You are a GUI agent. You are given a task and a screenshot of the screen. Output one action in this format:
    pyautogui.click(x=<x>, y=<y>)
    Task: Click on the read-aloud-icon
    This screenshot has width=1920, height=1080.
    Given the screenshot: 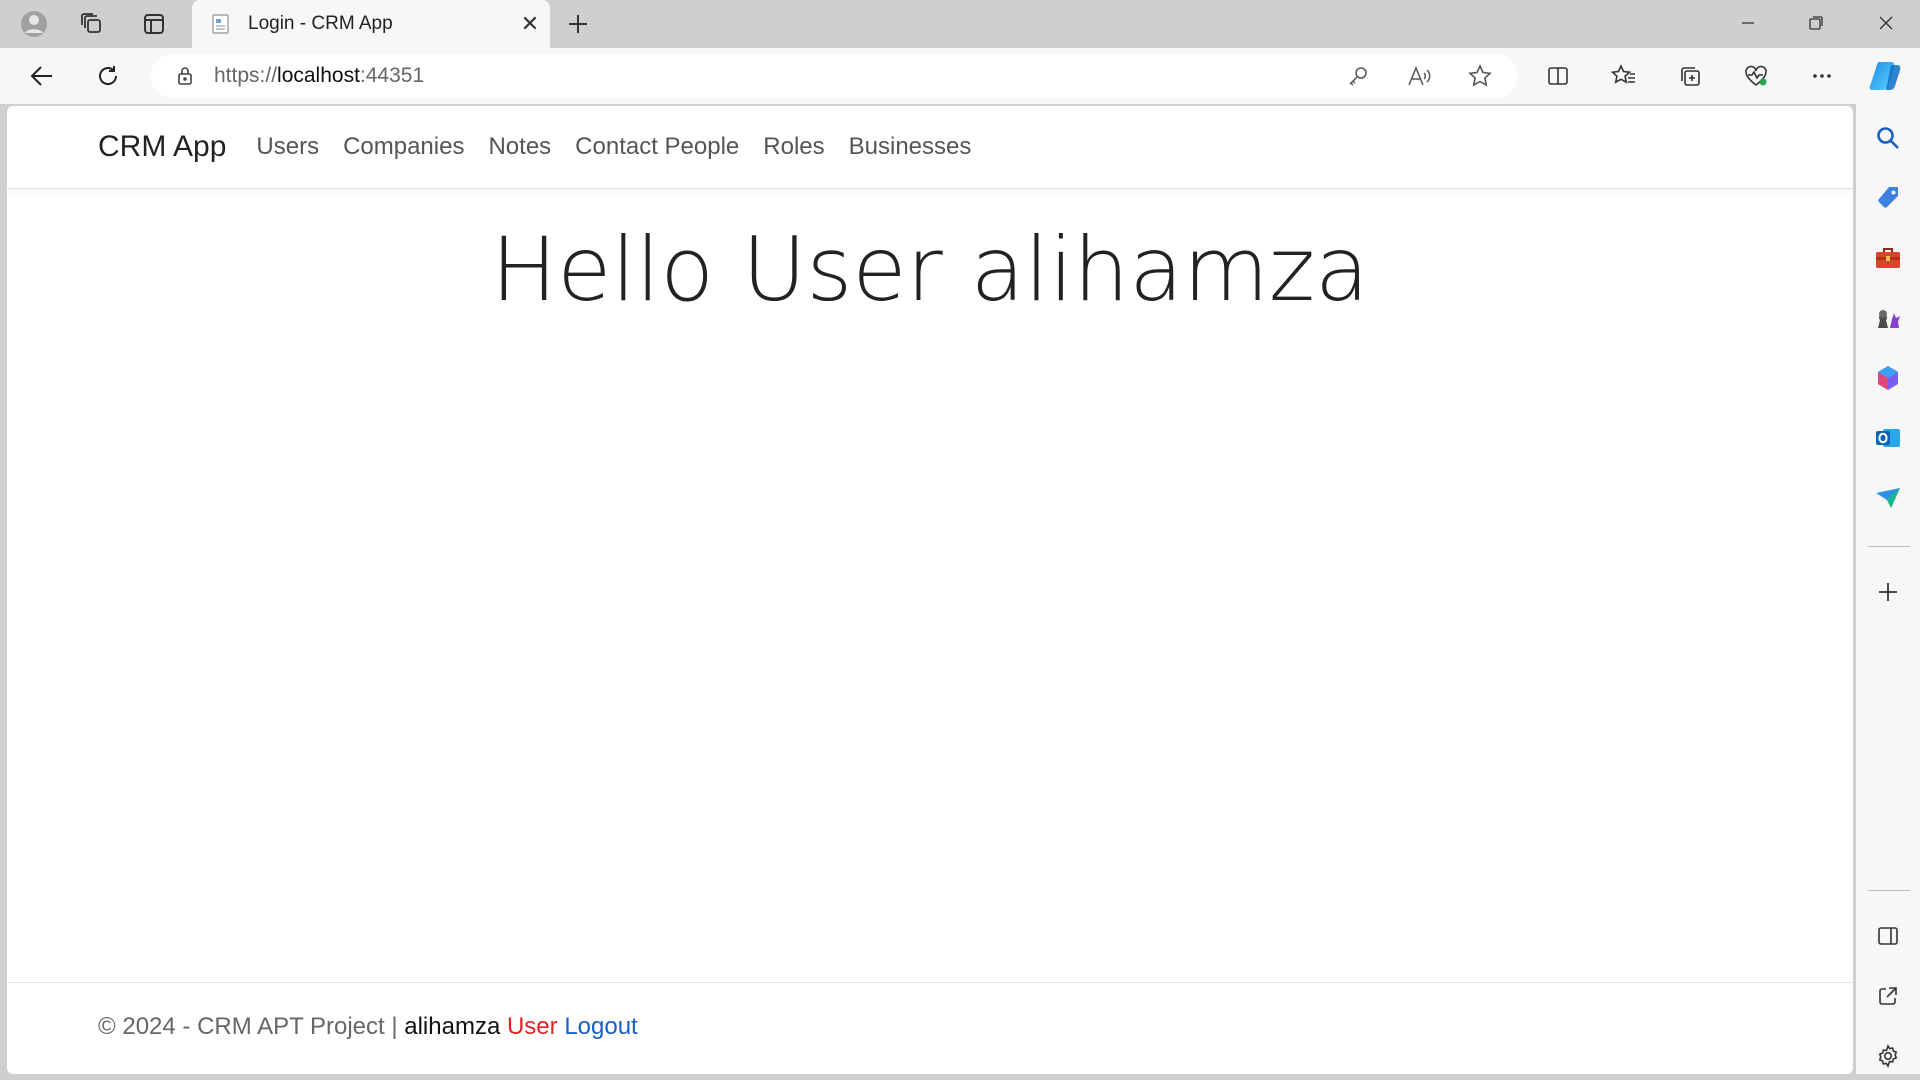 What is the action you would take?
    pyautogui.click(x=1420, y=76)
    